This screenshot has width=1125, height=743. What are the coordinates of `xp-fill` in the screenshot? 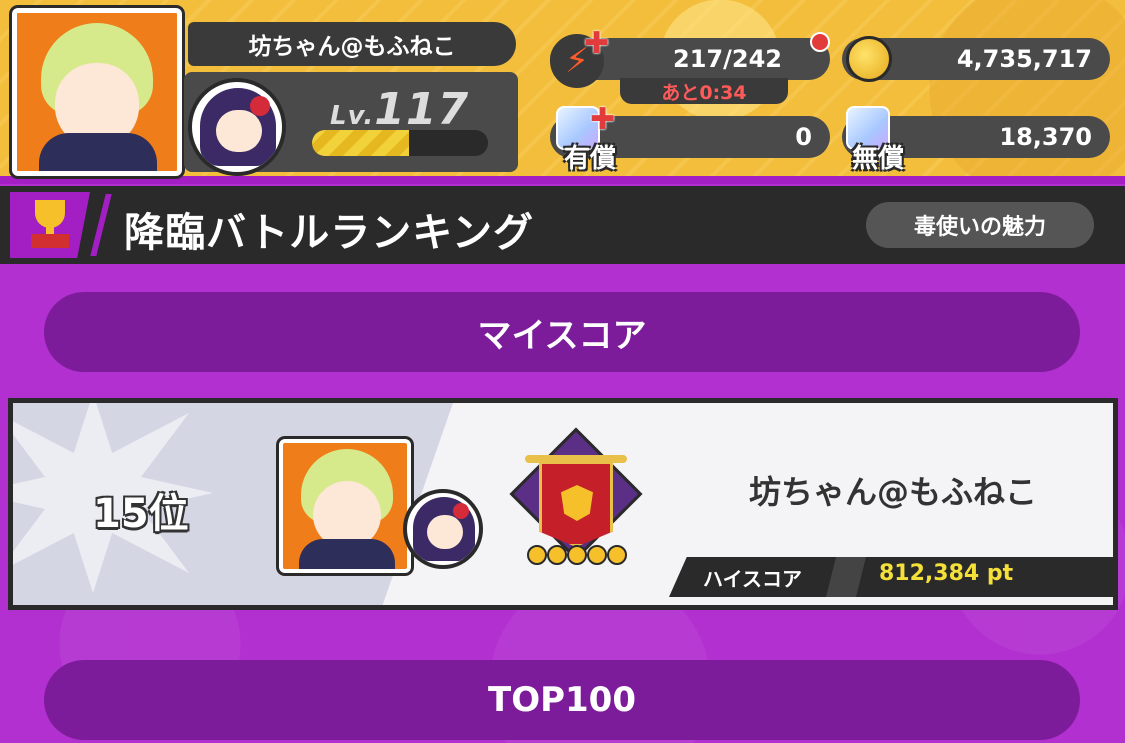 It's located at (360, 143).